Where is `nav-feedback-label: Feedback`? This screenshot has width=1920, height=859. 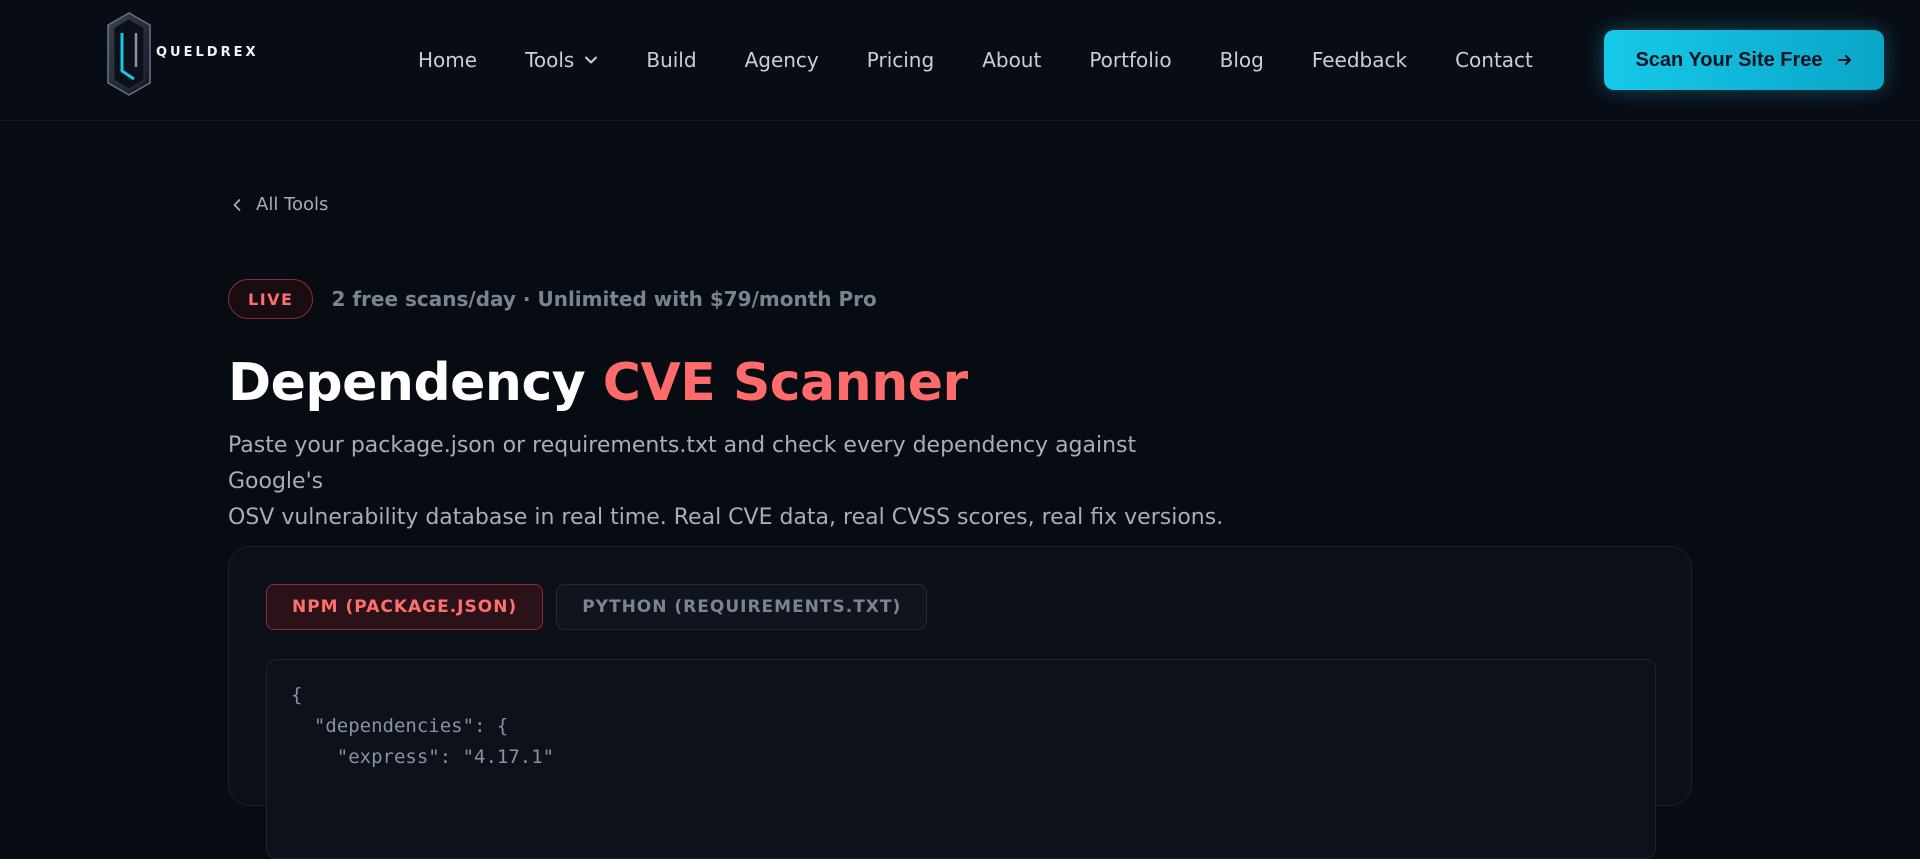 nav-feedback-label: Feedback is located at coordinates (1359, 60).